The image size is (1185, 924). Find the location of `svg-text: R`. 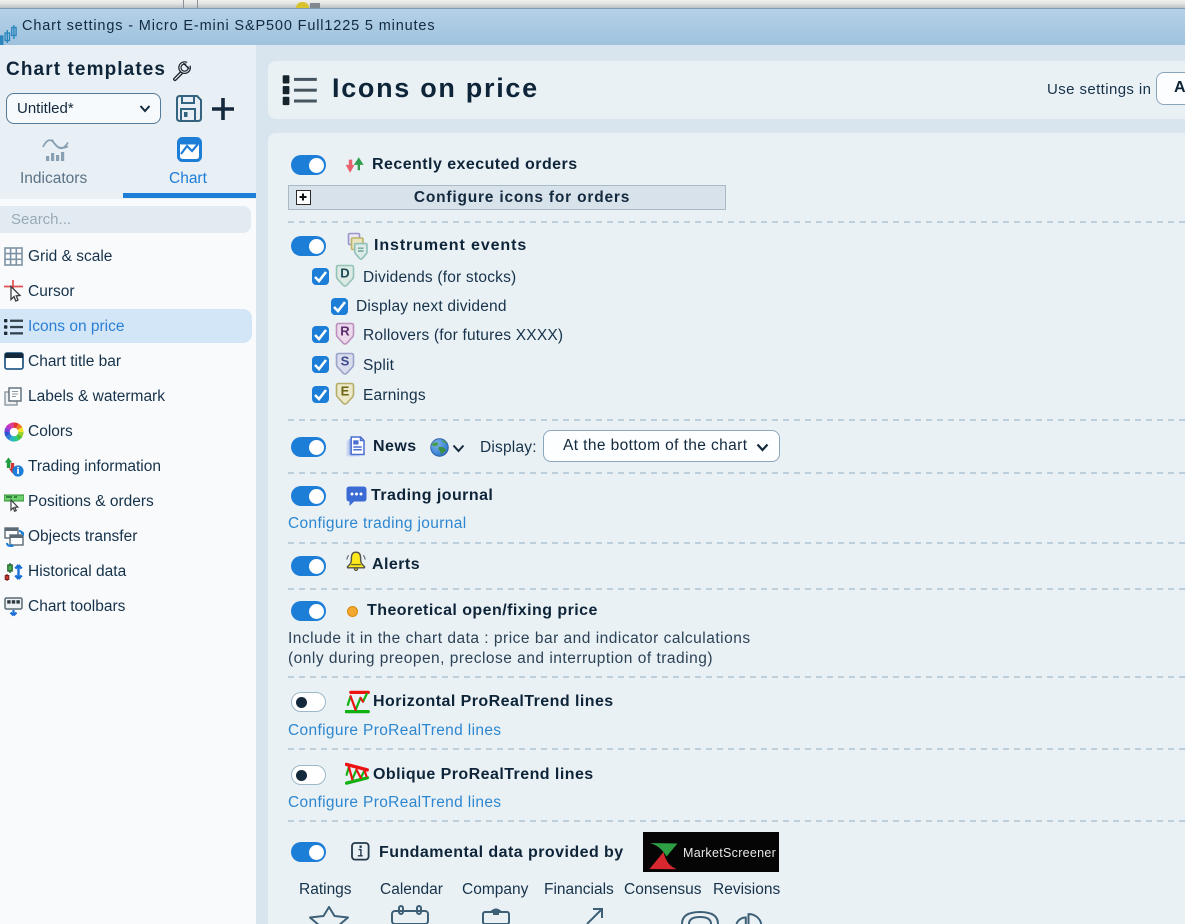

svg-text: R is located at coordinates (345, 331).